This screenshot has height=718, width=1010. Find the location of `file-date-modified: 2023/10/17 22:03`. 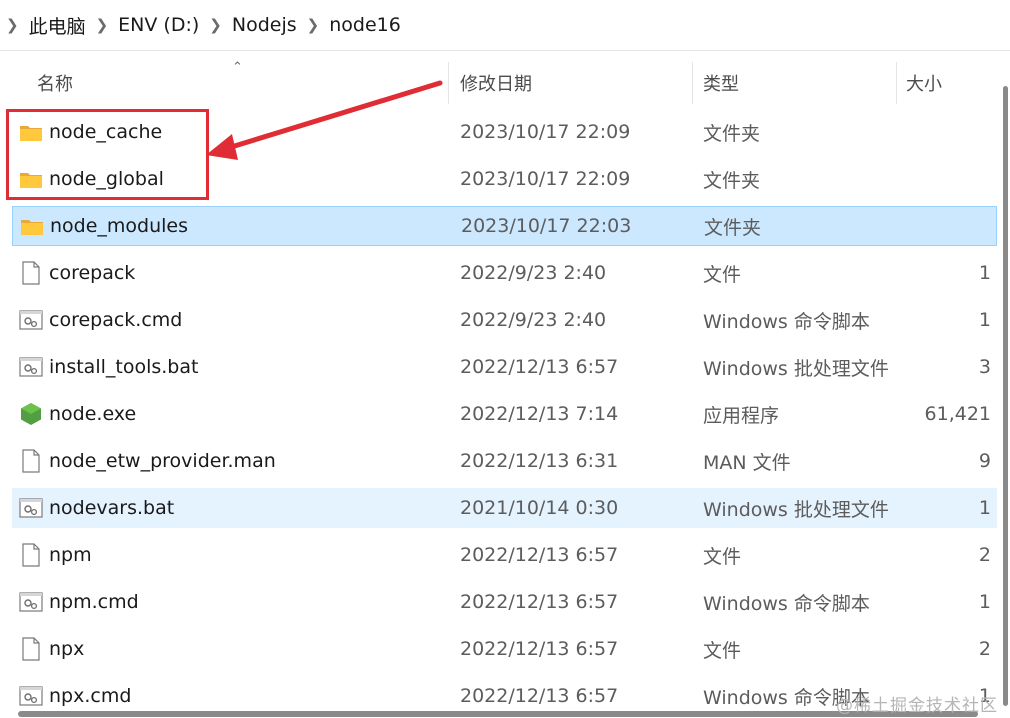

file-date-modified: 2023/10/17 22:03 is located at coordinates (546, 226).